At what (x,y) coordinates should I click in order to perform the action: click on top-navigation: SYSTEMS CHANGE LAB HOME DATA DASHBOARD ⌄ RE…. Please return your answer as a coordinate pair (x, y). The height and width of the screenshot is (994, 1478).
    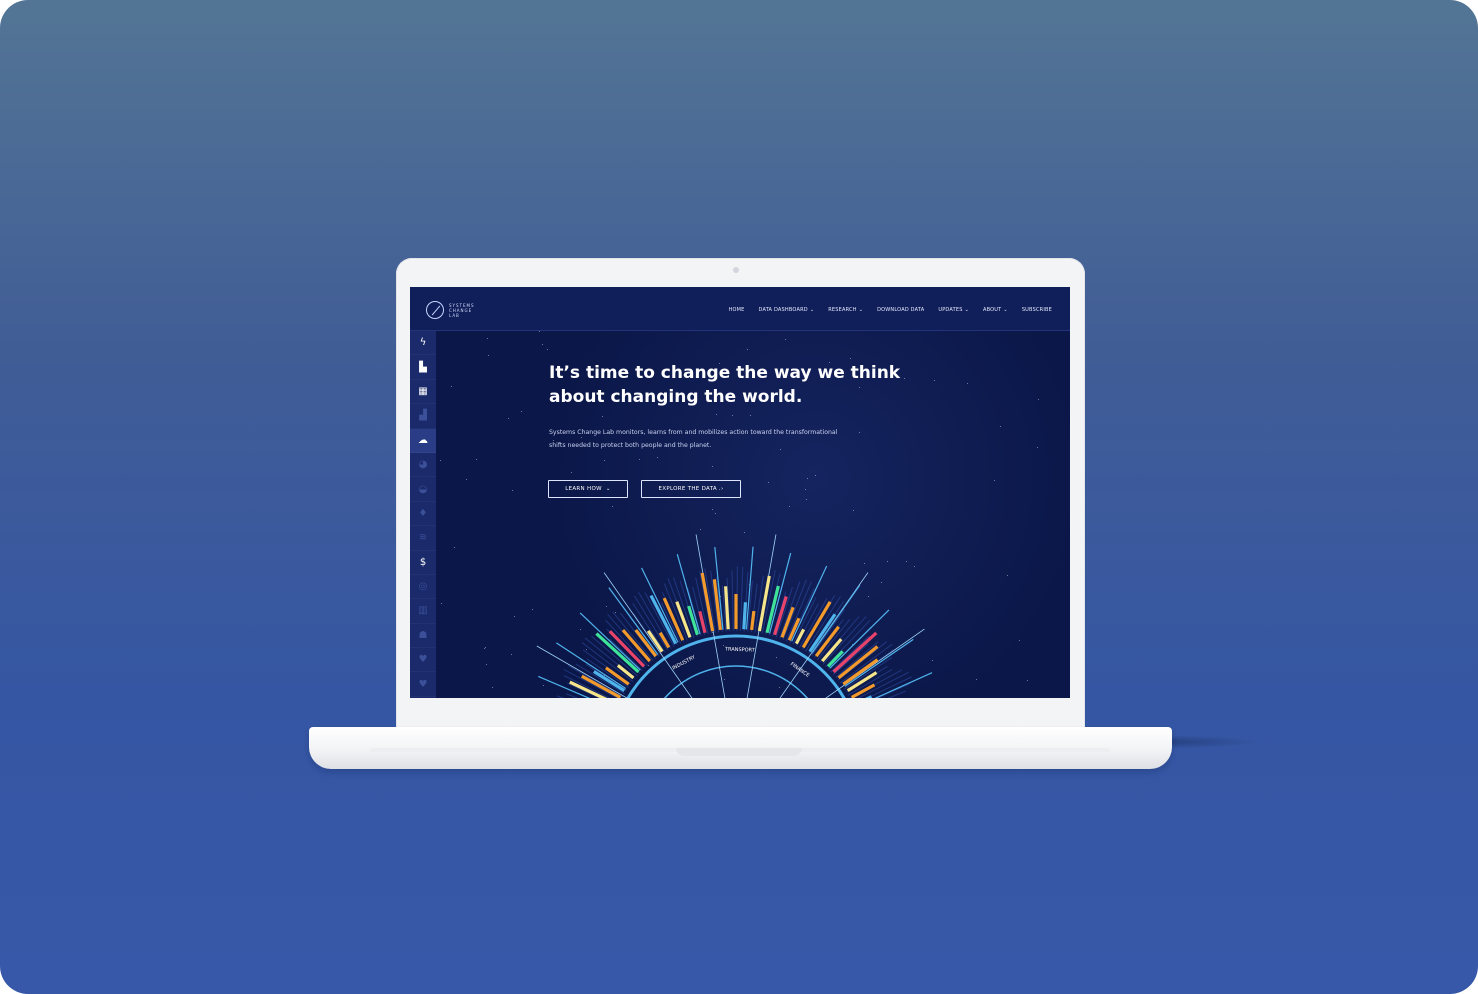
    Looking at the image, I should click on (740, 309).